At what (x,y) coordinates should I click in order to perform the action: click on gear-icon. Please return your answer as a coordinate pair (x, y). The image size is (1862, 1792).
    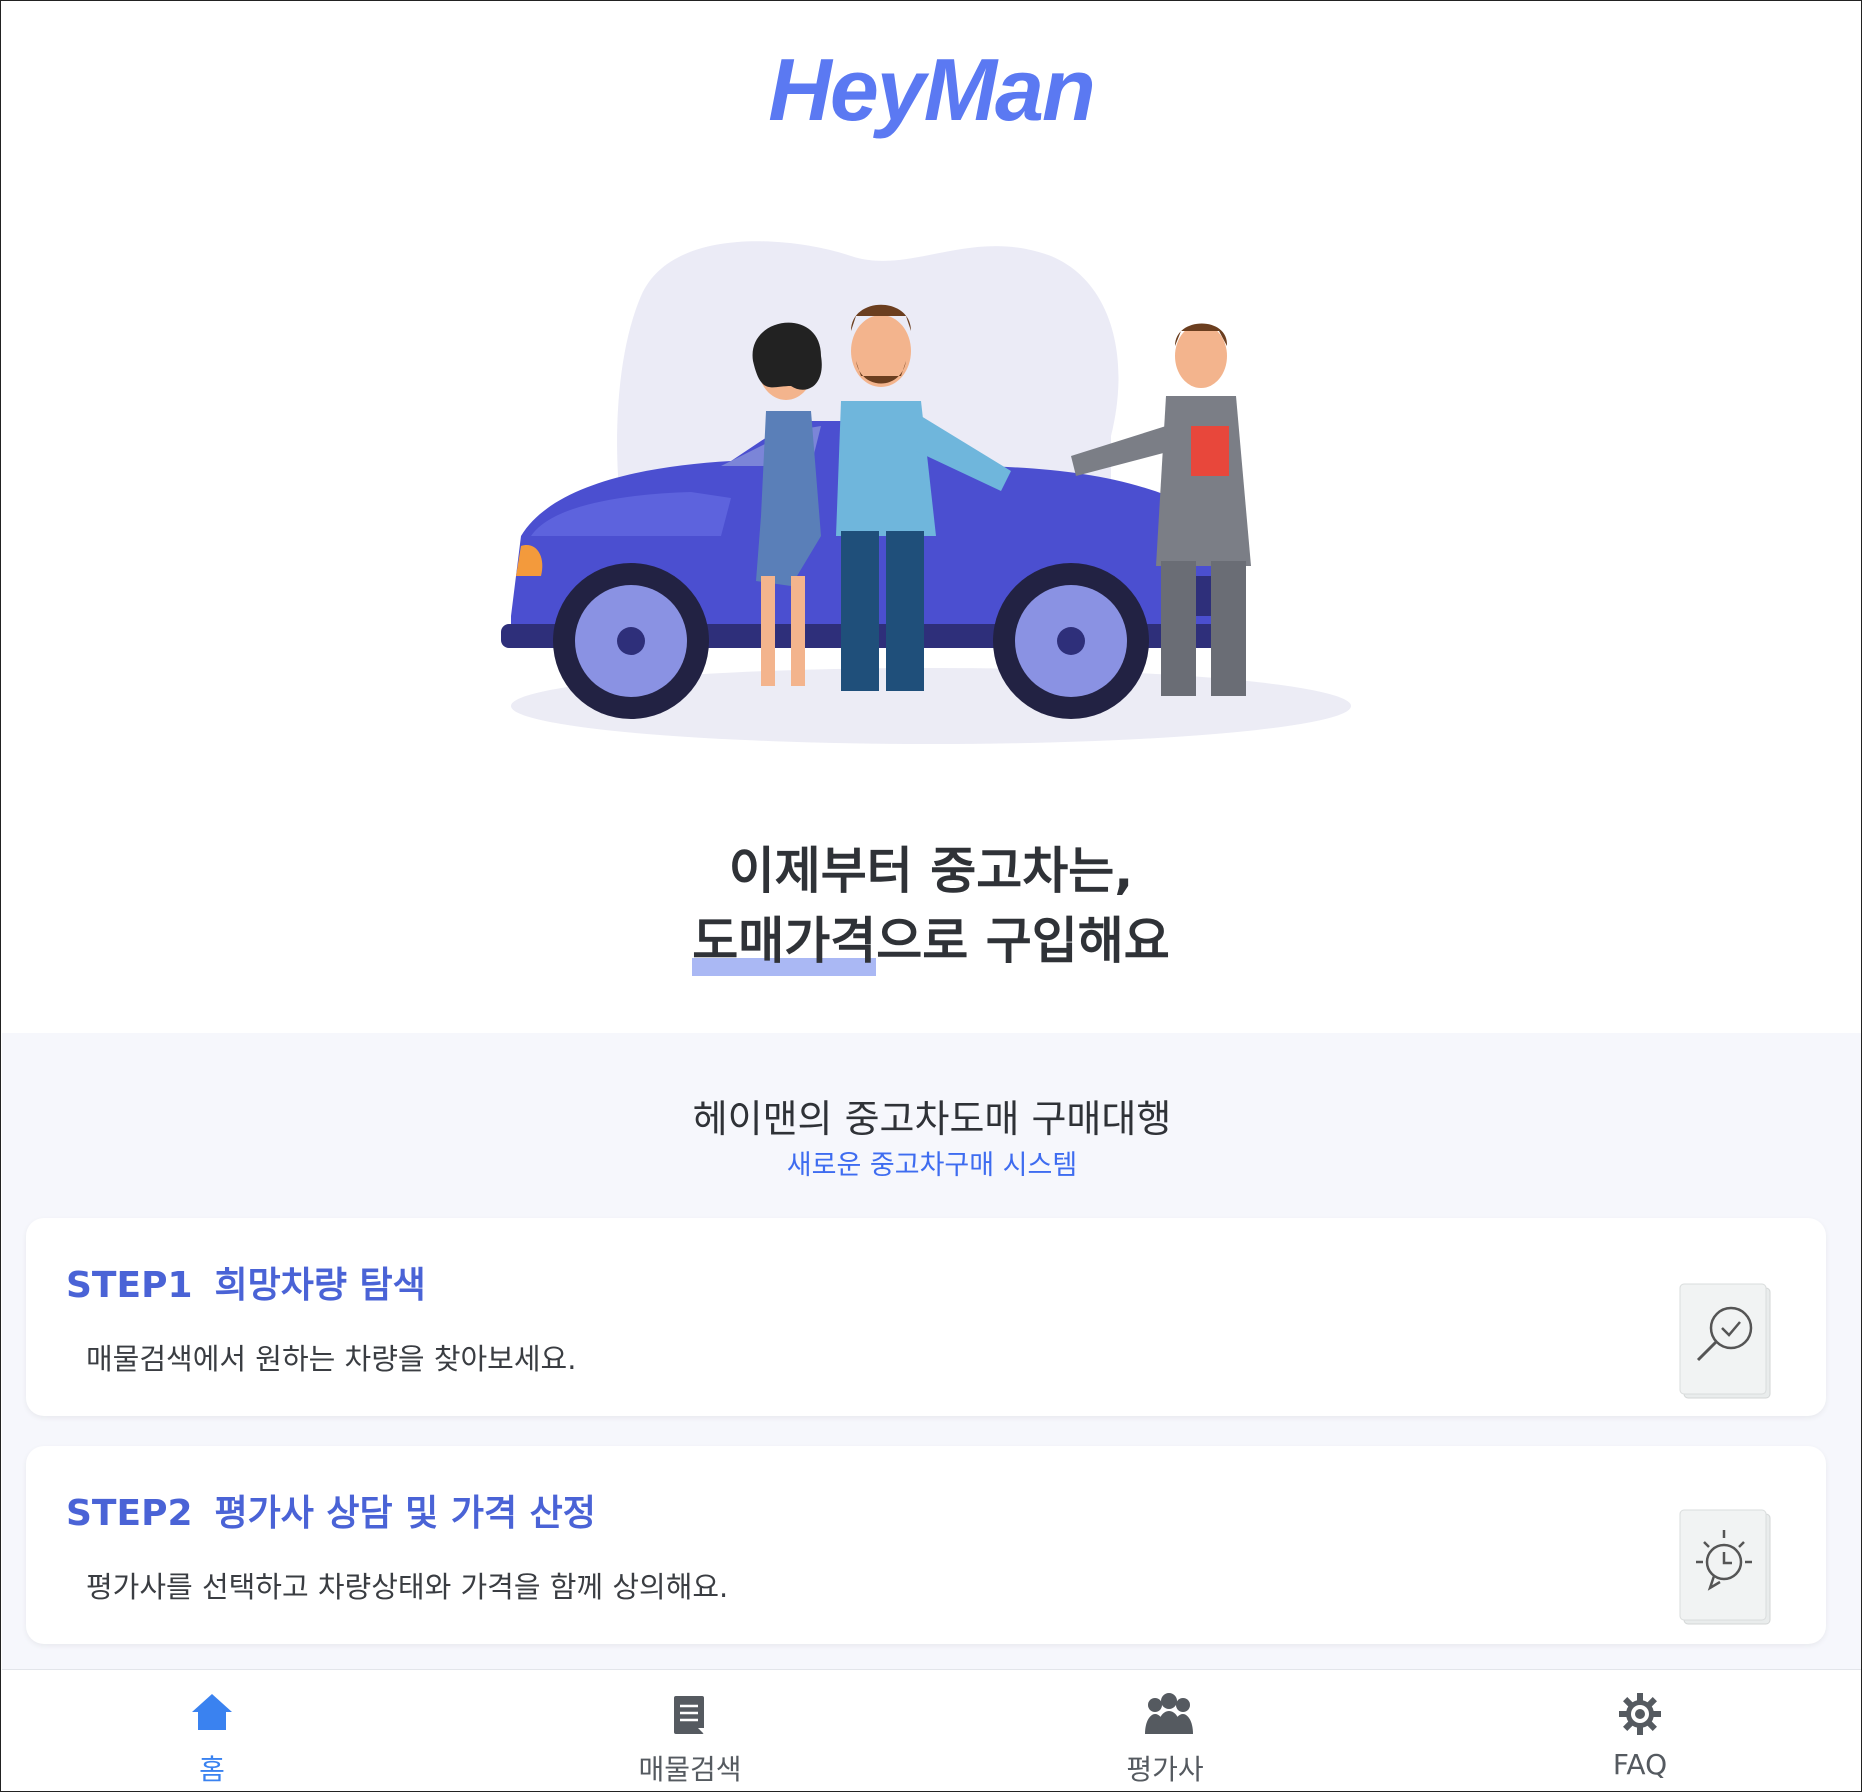
    Looking at the image, I should click on (1640, 1714).